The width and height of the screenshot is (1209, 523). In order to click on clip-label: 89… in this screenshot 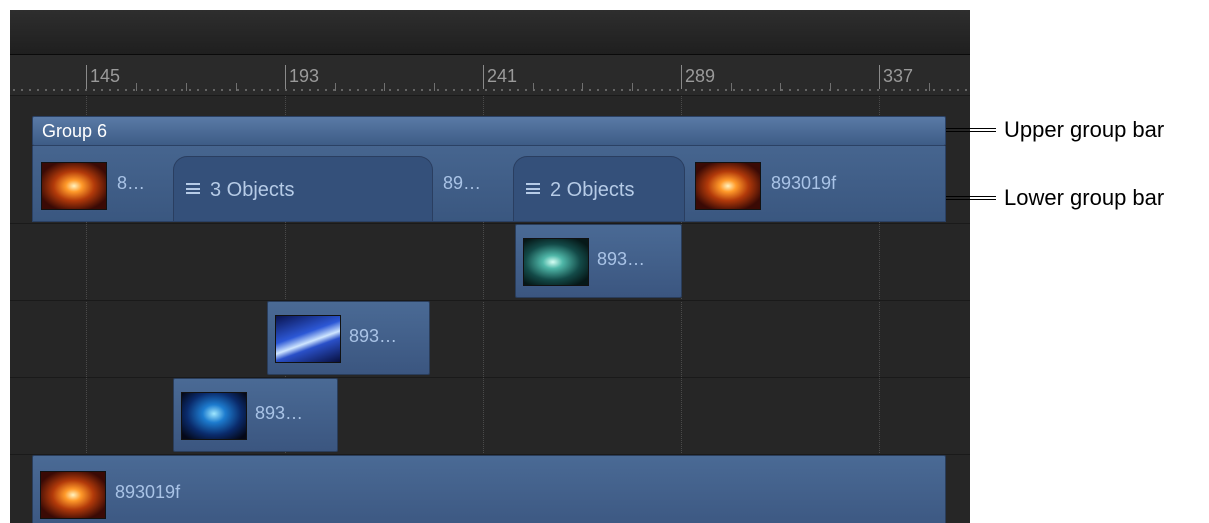, I will do `click(462, 183)`.